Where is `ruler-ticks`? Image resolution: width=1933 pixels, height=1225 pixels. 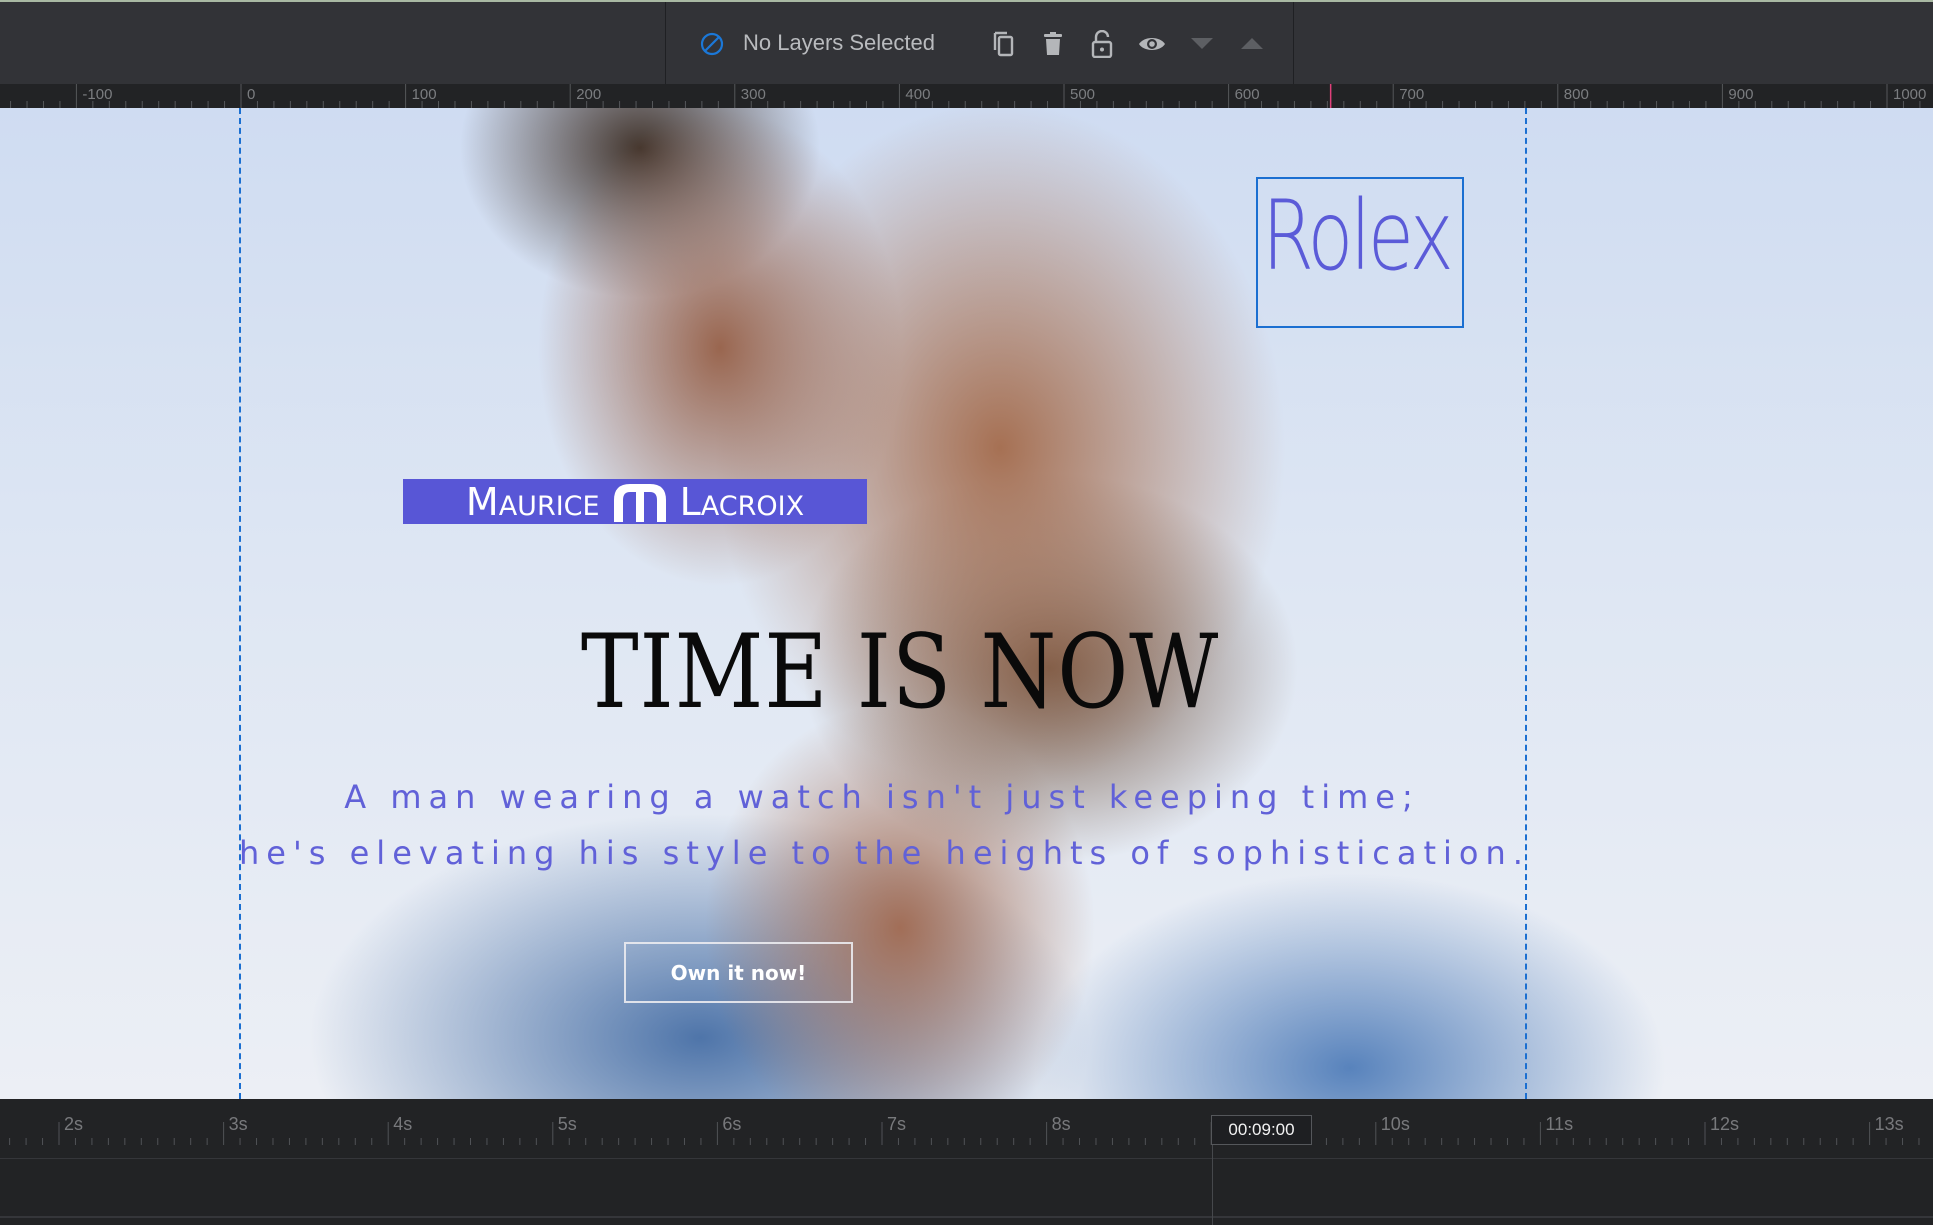
ruler-ticks is located at coordinates (965, 96).